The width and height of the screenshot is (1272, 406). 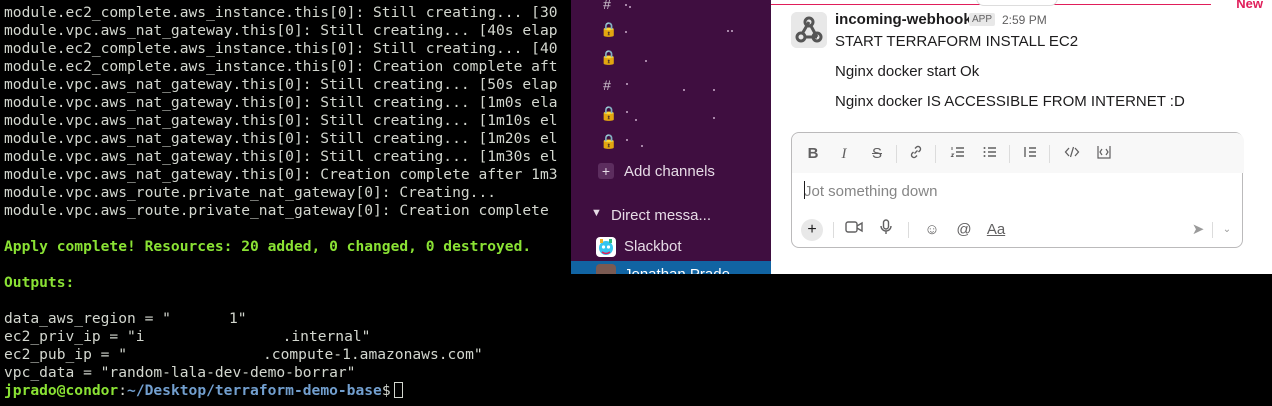 What do you see at coordinates (916, 154) in the screenshot?
I see `link-icon` at bounding box center [916, 154].